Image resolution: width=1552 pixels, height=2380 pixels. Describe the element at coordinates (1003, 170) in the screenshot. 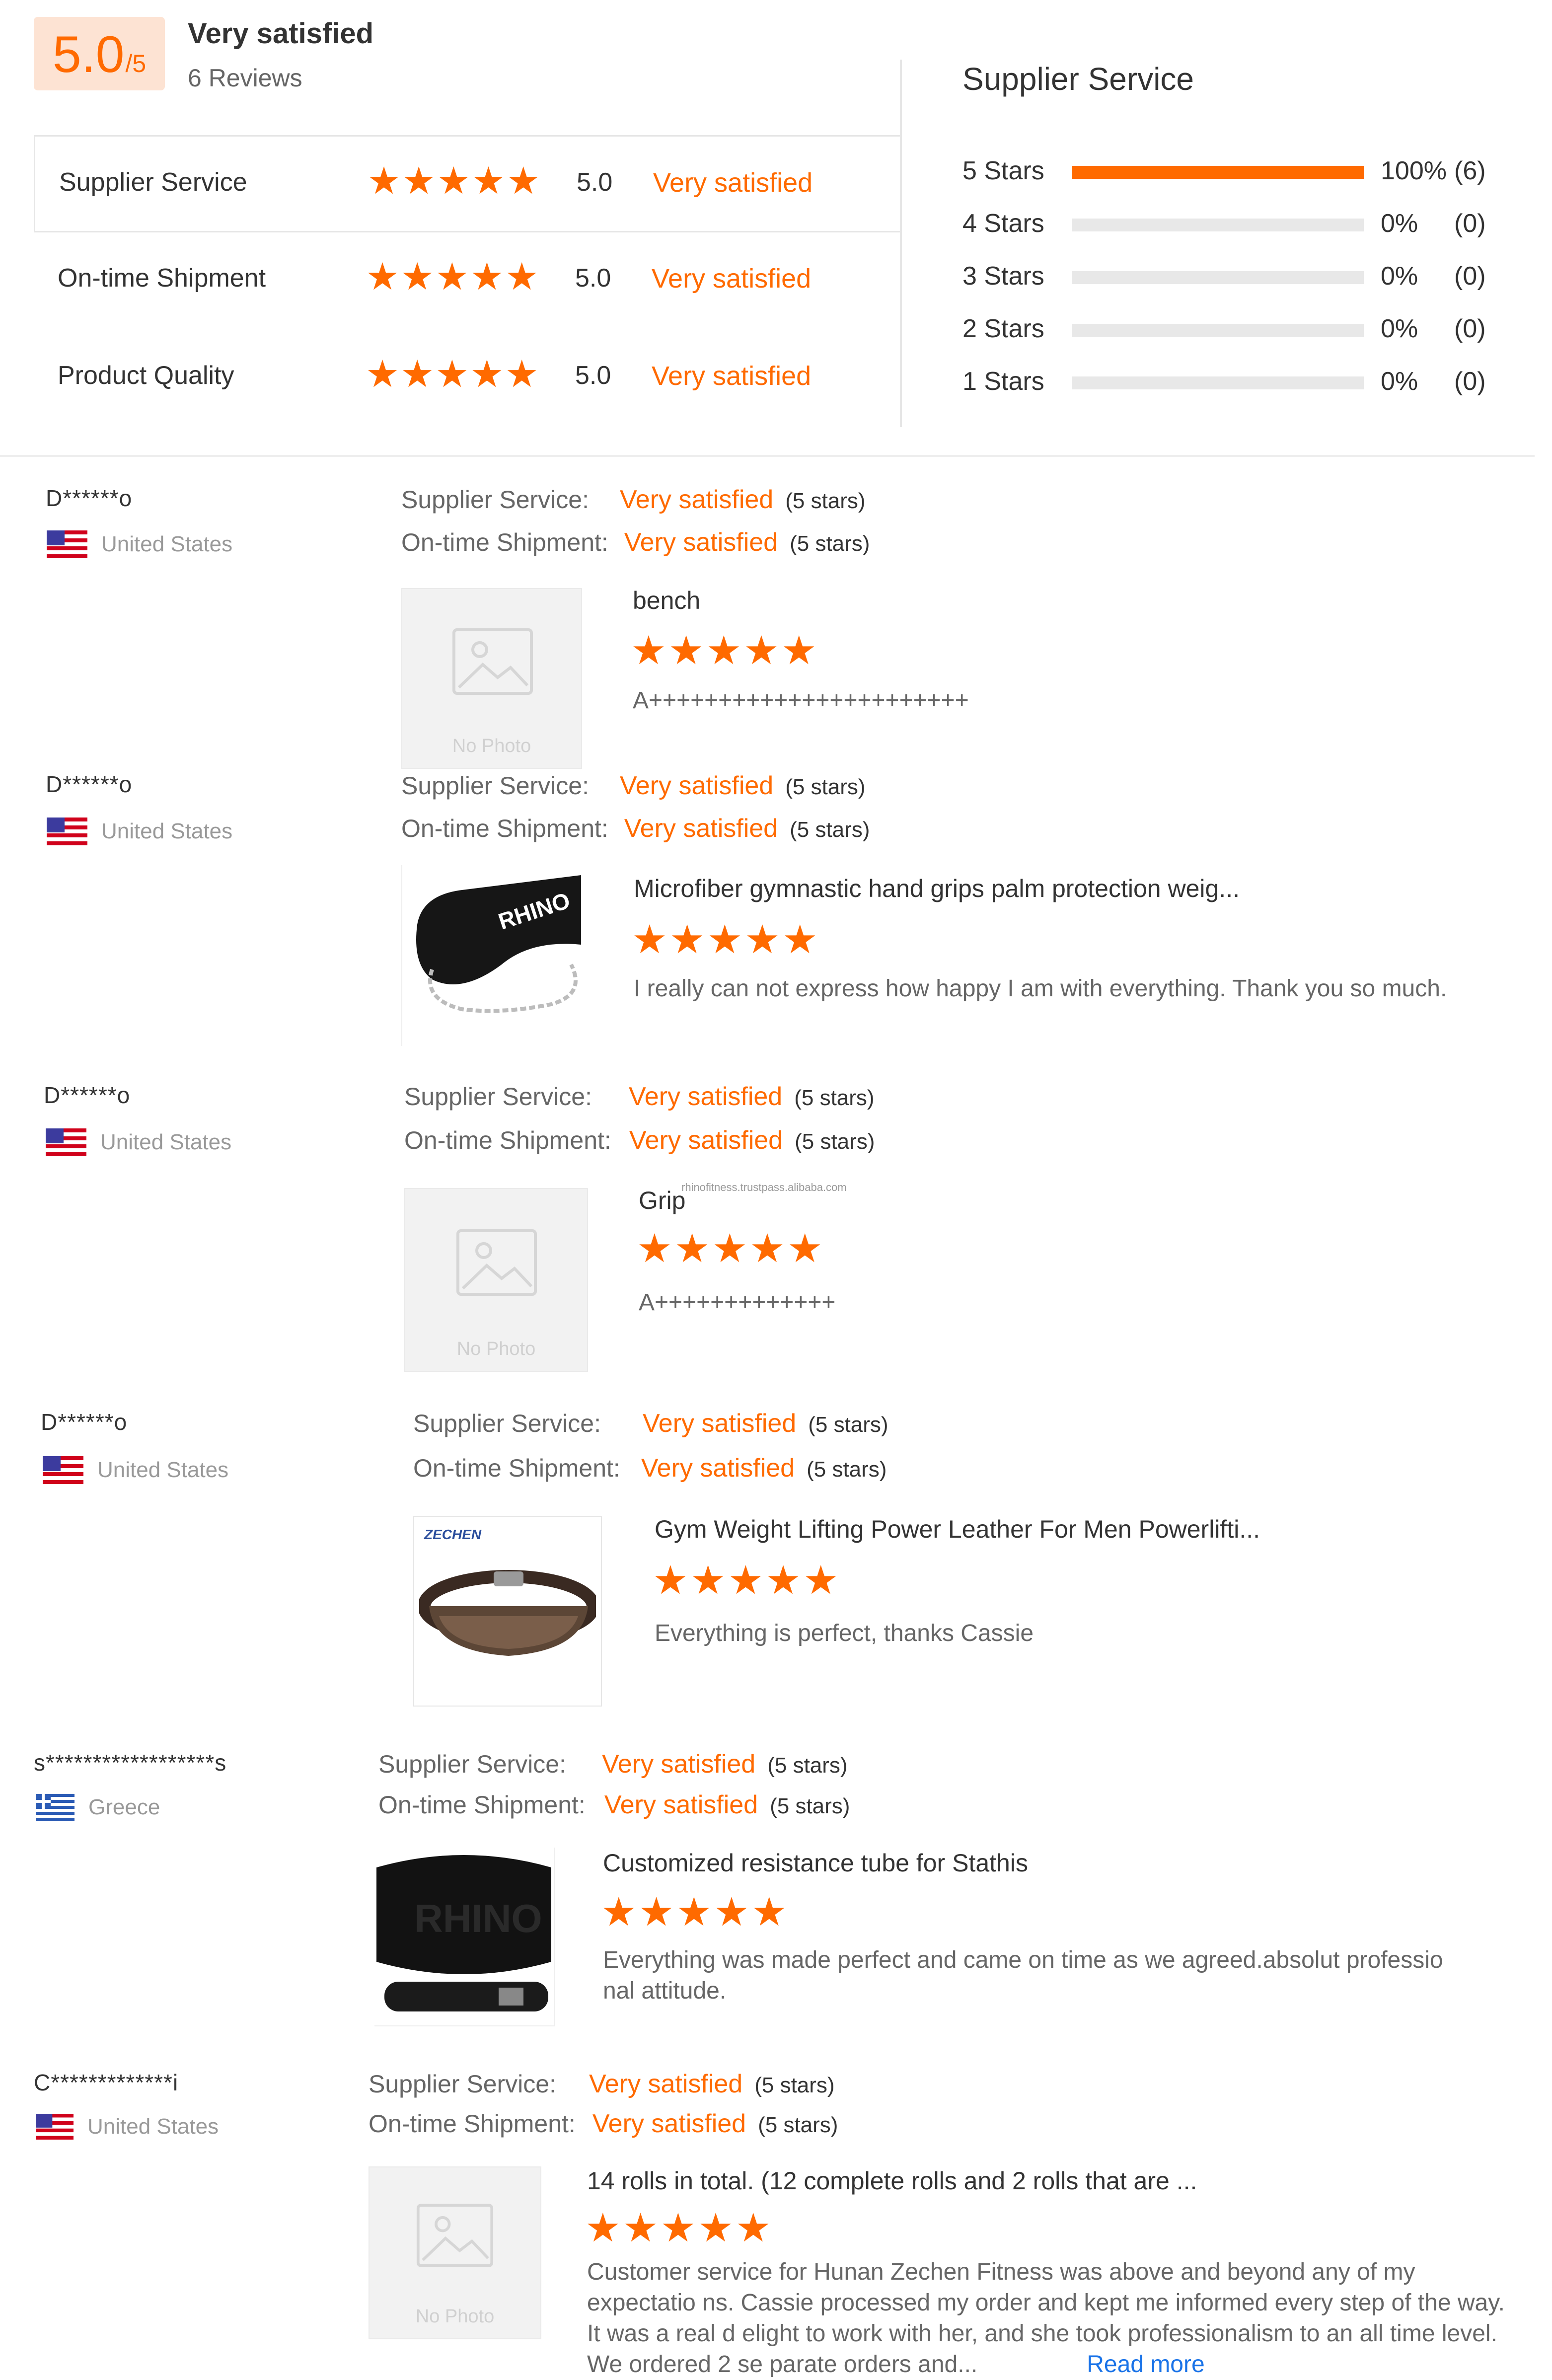

I see `distribution-label: 5 Stars` at that location.